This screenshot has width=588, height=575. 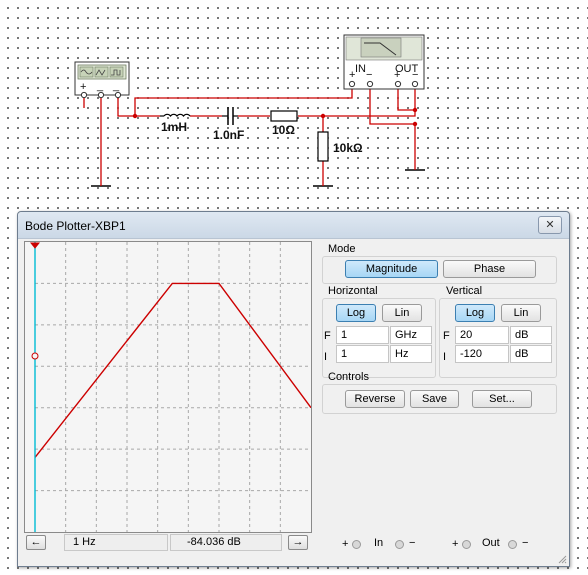 I want to click on in-label: In, so click(x=379, y=543).